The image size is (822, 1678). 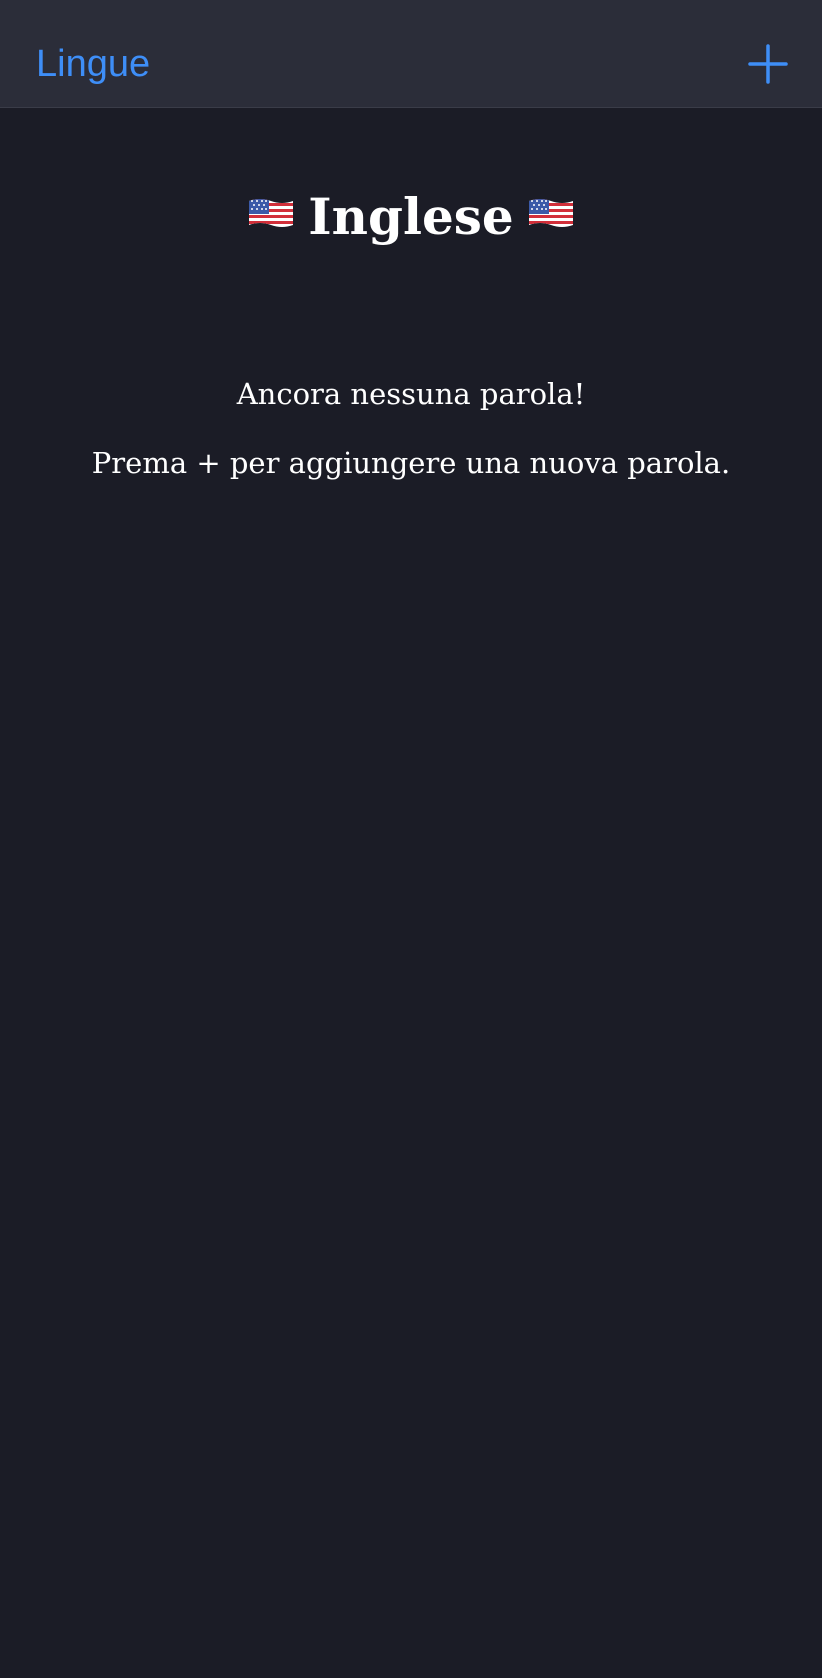 I want to click on back-button-lingue: Lingue, so click(x=93, y=64).